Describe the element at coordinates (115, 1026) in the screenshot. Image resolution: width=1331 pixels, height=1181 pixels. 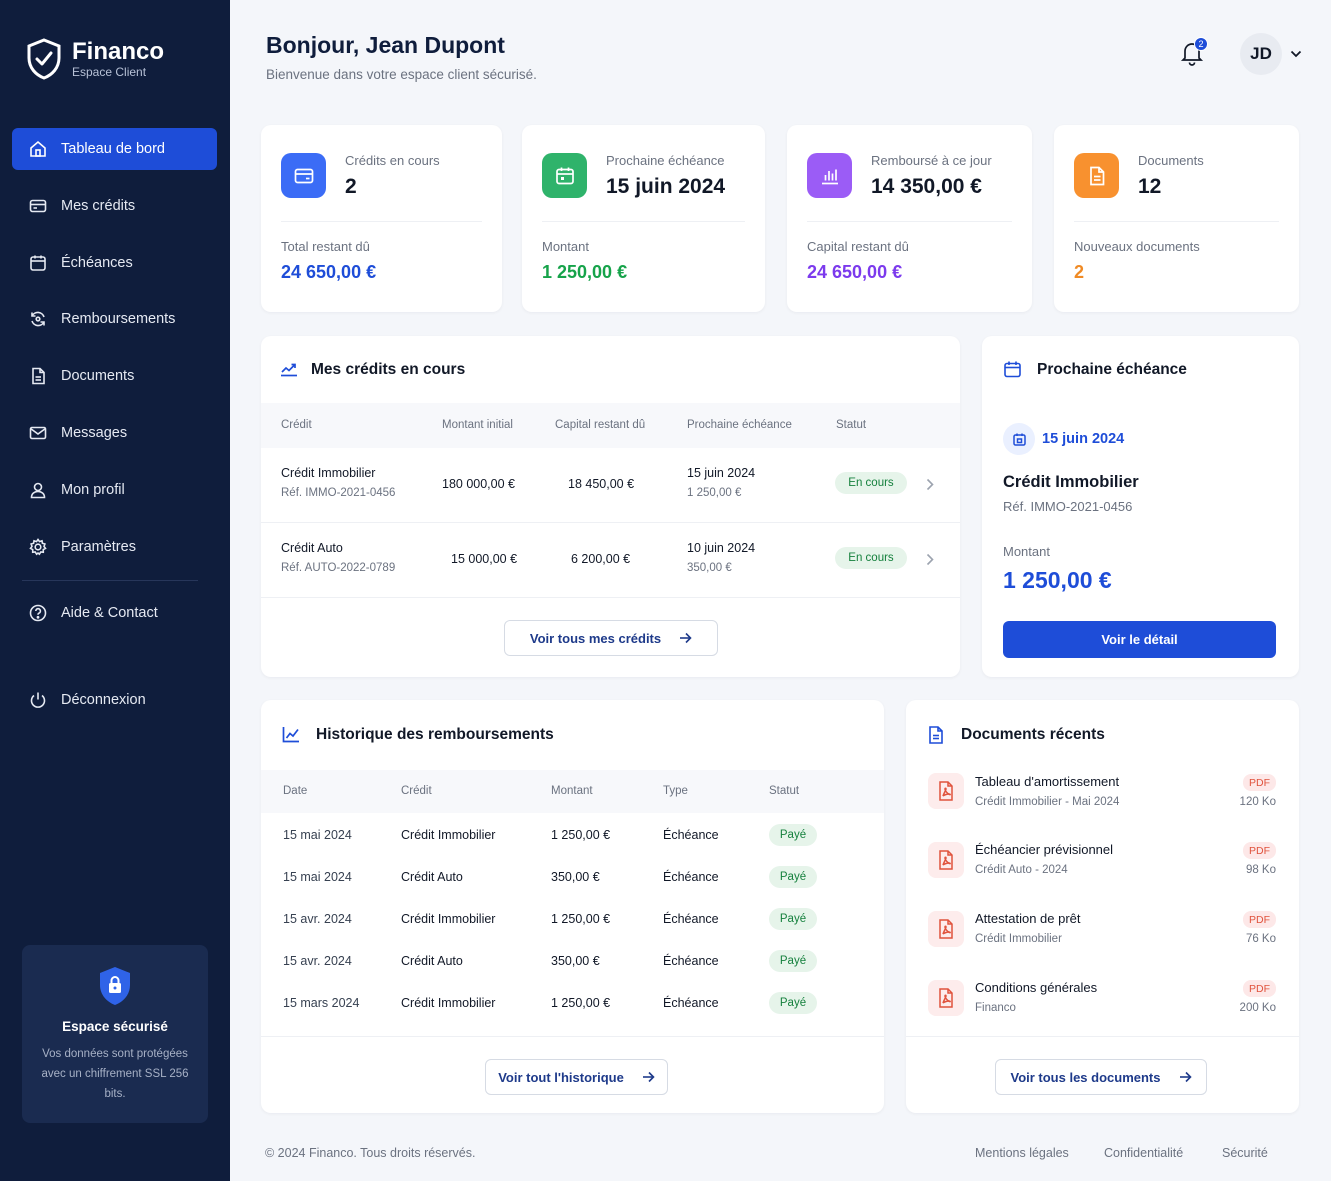
I see `secure-title: Espace sécurisé` at that location.